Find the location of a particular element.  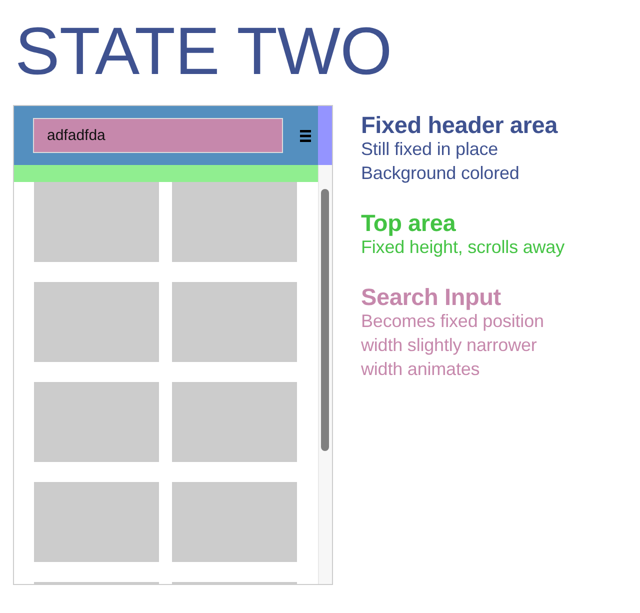

page-title: STATE TWO is located at coordinates (203, 52).